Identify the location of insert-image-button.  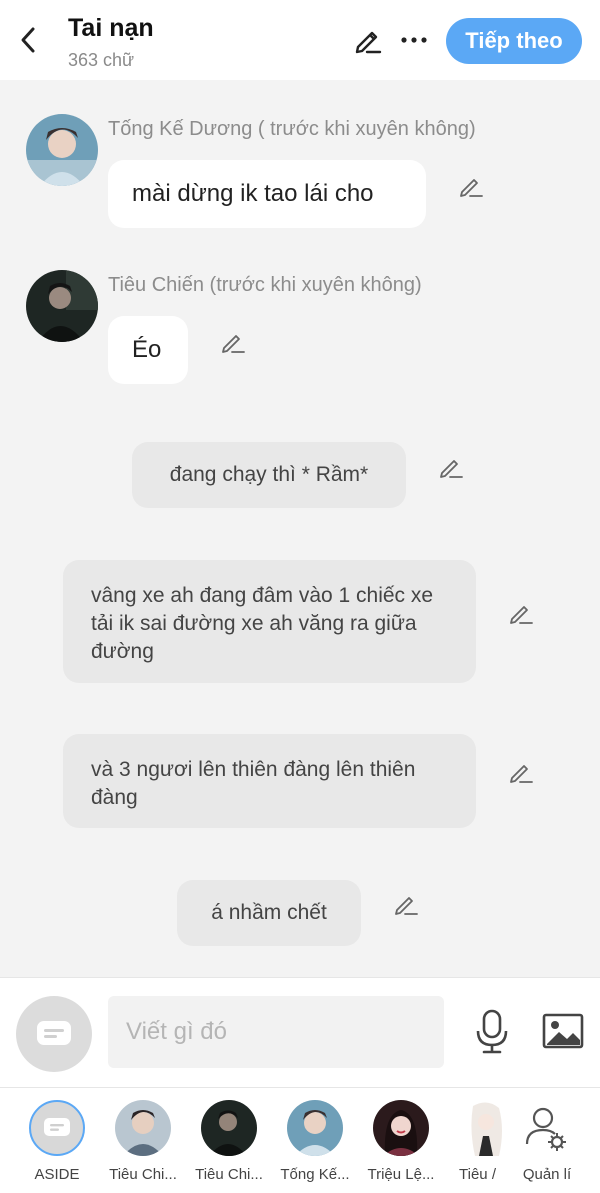
(563, 1031).